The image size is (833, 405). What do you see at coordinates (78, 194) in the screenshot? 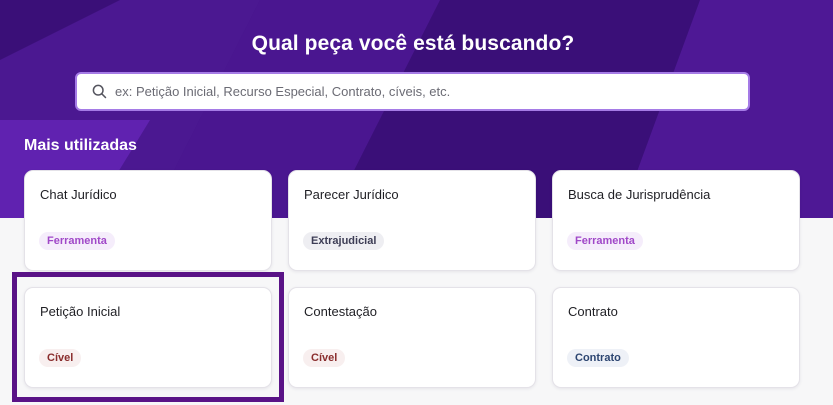
I see `card-title: Chat Jurídico` at bounding box center [78, 194].